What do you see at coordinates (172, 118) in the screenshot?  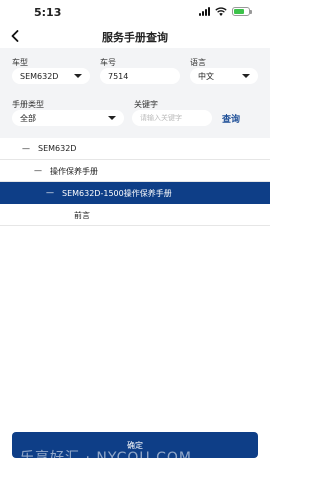 I see `keyword-input` at bounding box center [172, 118].